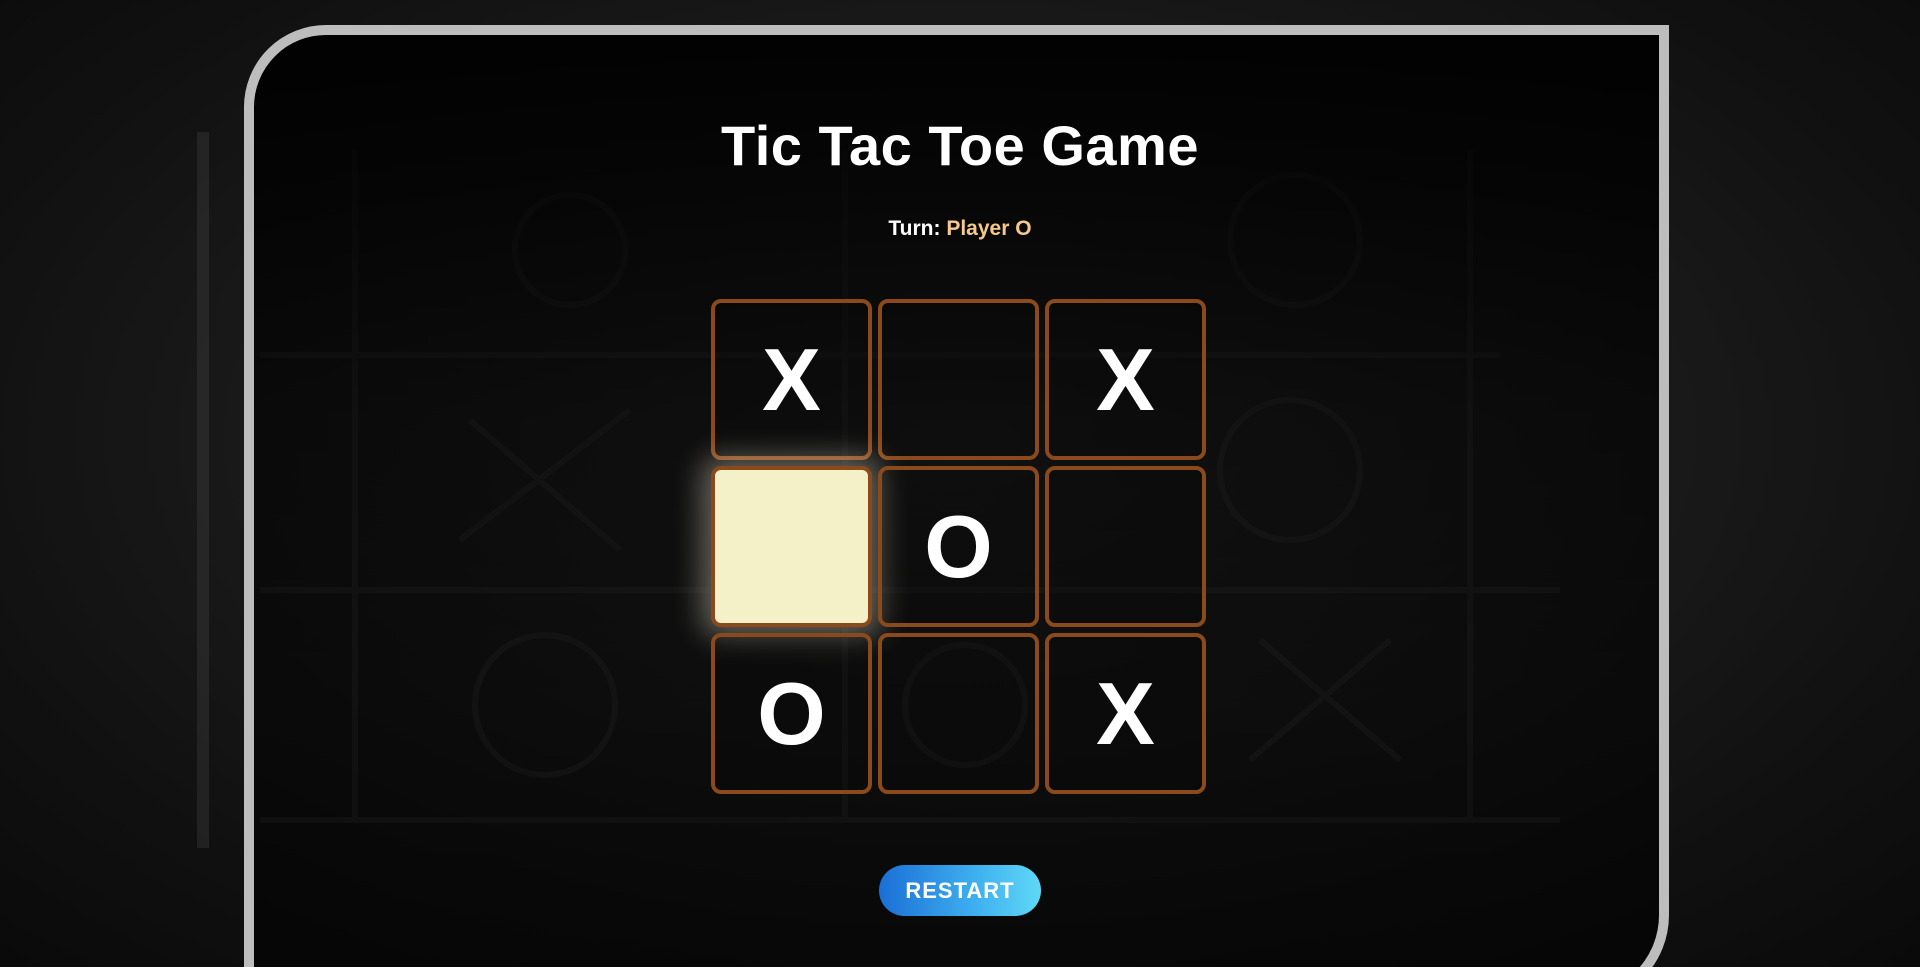 The width and height of the screenshot is (1920, 967). I want to click on restart-button: RESTART, so click(960, 890).